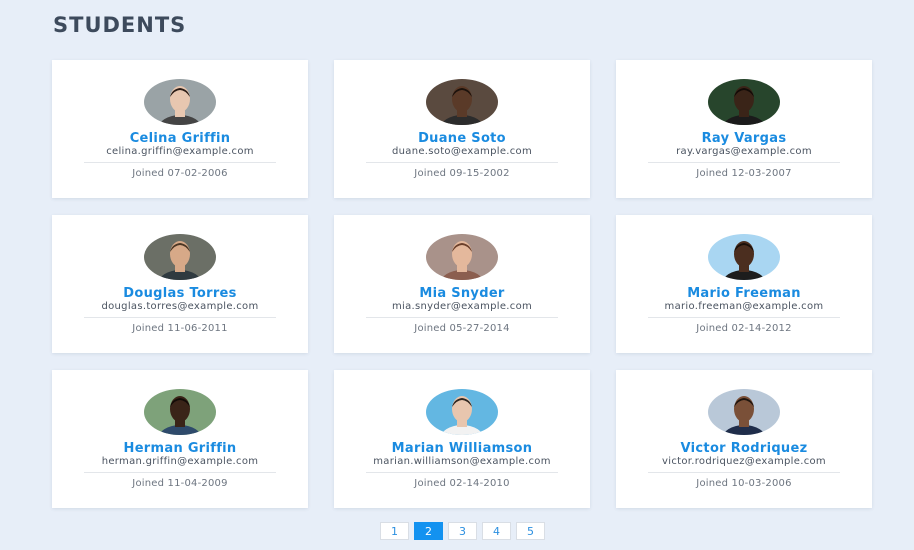  Describe the element at coordinates (496, 531) in the screenshot. I see `page-button-4: 4` at that location.